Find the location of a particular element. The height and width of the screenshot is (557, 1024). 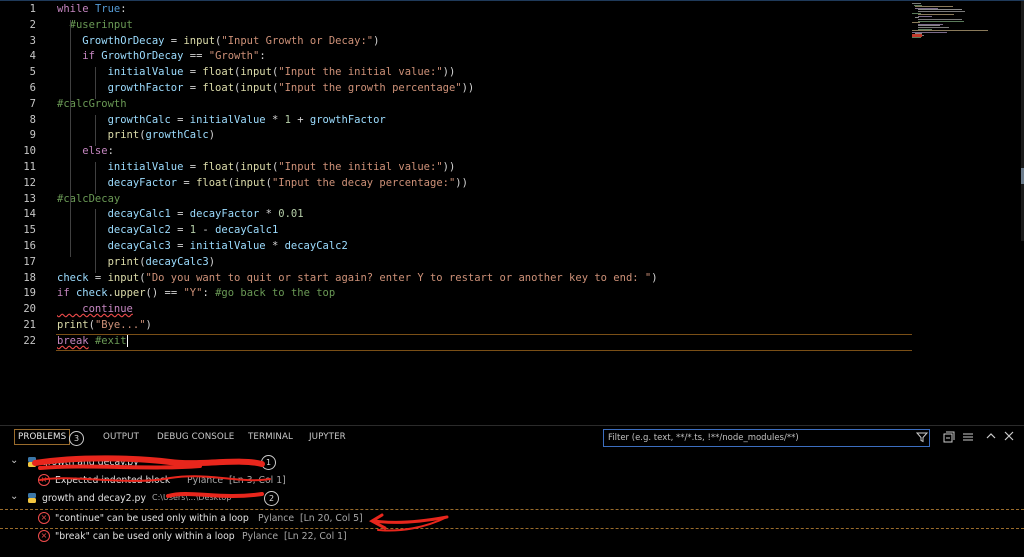

problem-count-badge: 1 is located at coordinates (268, 462).